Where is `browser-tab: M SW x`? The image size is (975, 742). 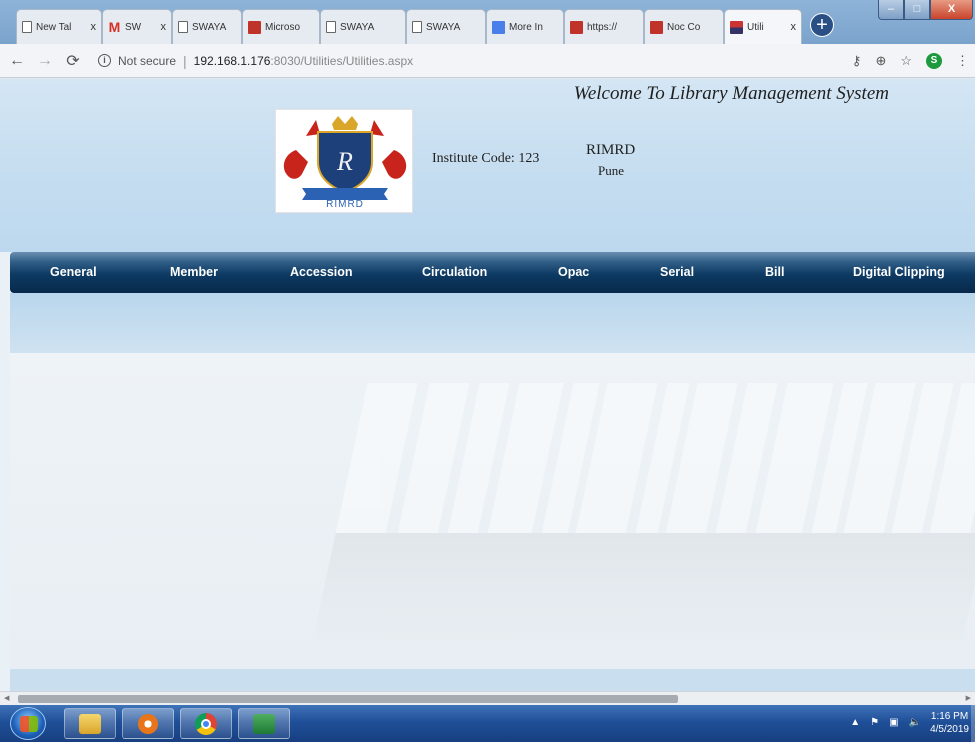
browser-tab: M SW x is located at coordinates (137, 26).